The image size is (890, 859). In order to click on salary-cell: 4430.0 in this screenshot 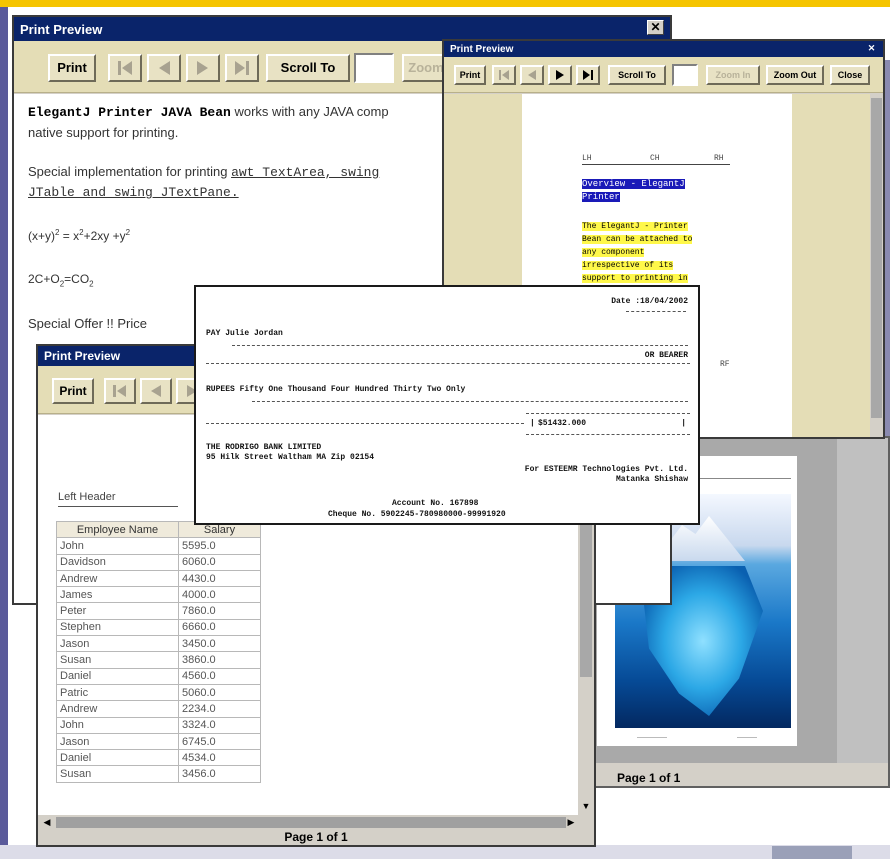, I will do `click(219, 578)`.